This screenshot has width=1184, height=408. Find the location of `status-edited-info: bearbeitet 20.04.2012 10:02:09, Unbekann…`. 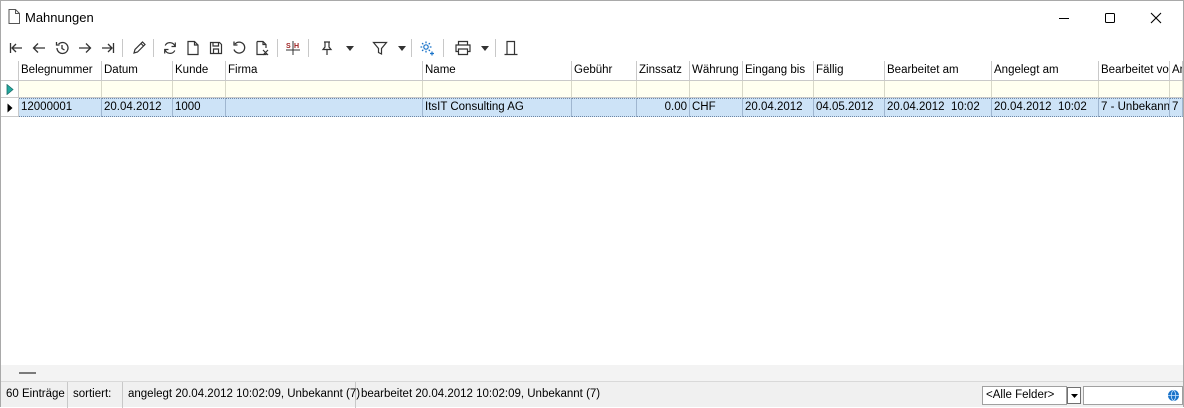

status-edited-info: bearbeitet 20.04.2012 10:02:09, Unbekann… is located at coordinates (481, 394).